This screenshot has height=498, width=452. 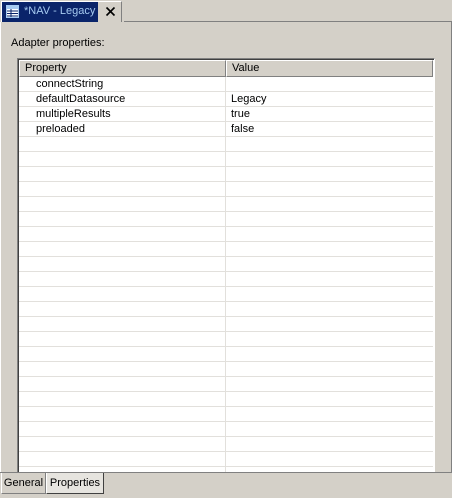 I want to click on editor-table-icon, so click(x=12, y=11).